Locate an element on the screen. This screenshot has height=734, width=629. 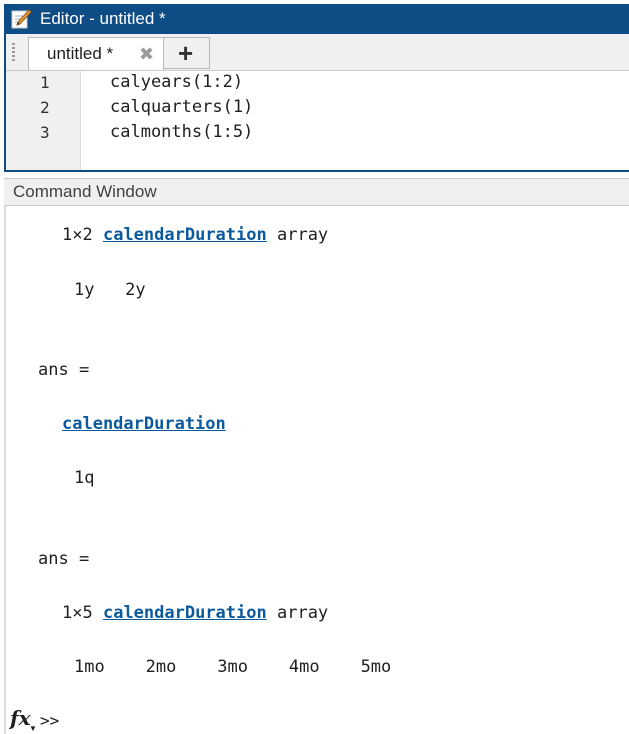
drag-grip-icon is located at coordinates (13, 52).